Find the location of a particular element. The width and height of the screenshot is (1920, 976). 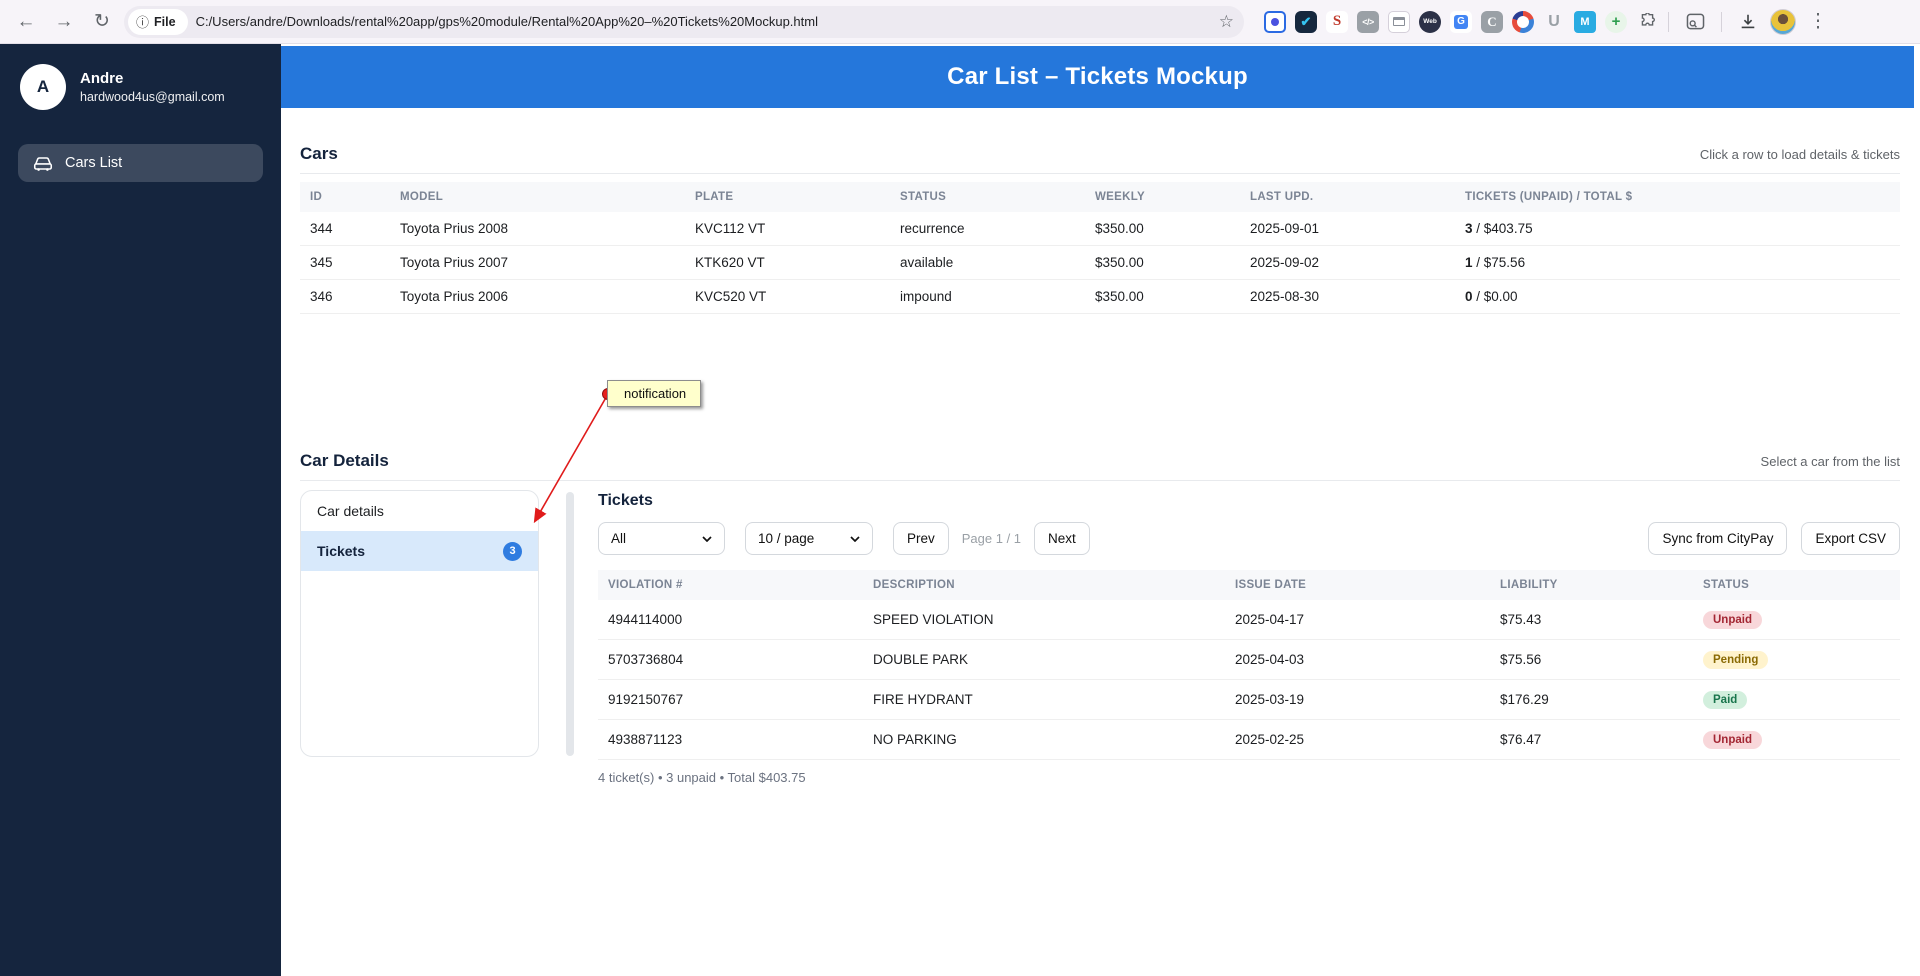

annotation-note: notification is located at coordinates (654, 393).